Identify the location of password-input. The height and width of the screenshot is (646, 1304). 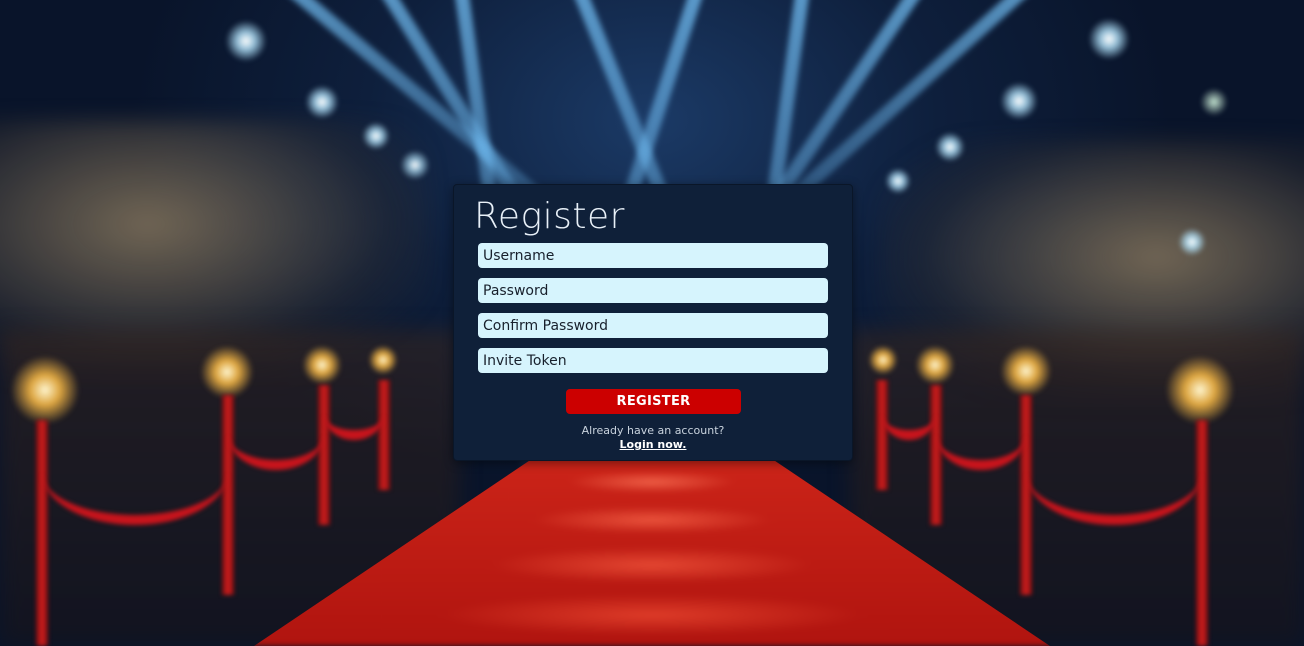
(653, 290).